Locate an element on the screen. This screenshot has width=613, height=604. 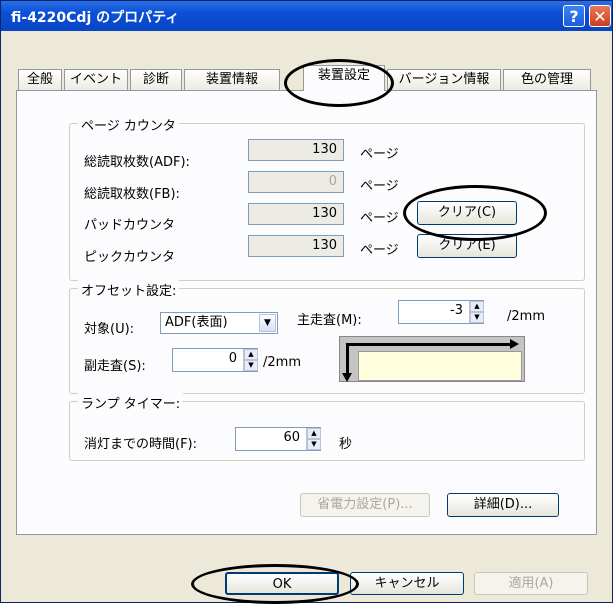
apply-button: 適用(A) is located at coordinates (531, 583).